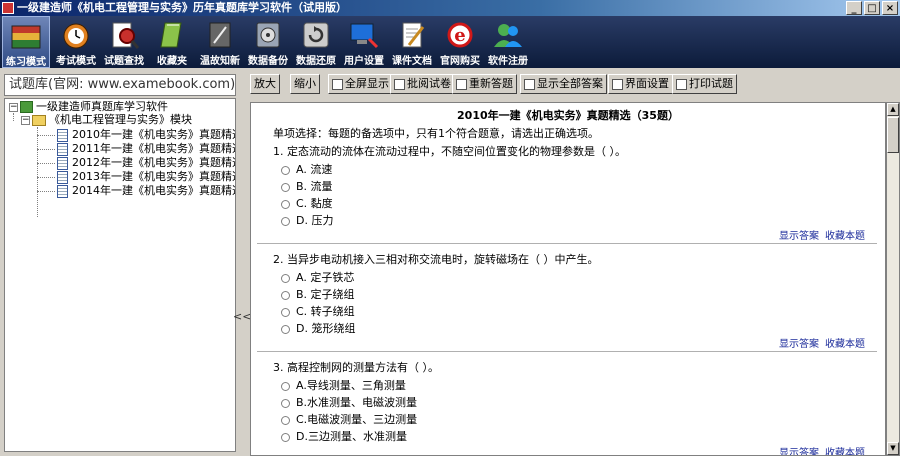 This screenshot has width=900, height=456. I want to click on maximize-button: □, so click(872, 8).